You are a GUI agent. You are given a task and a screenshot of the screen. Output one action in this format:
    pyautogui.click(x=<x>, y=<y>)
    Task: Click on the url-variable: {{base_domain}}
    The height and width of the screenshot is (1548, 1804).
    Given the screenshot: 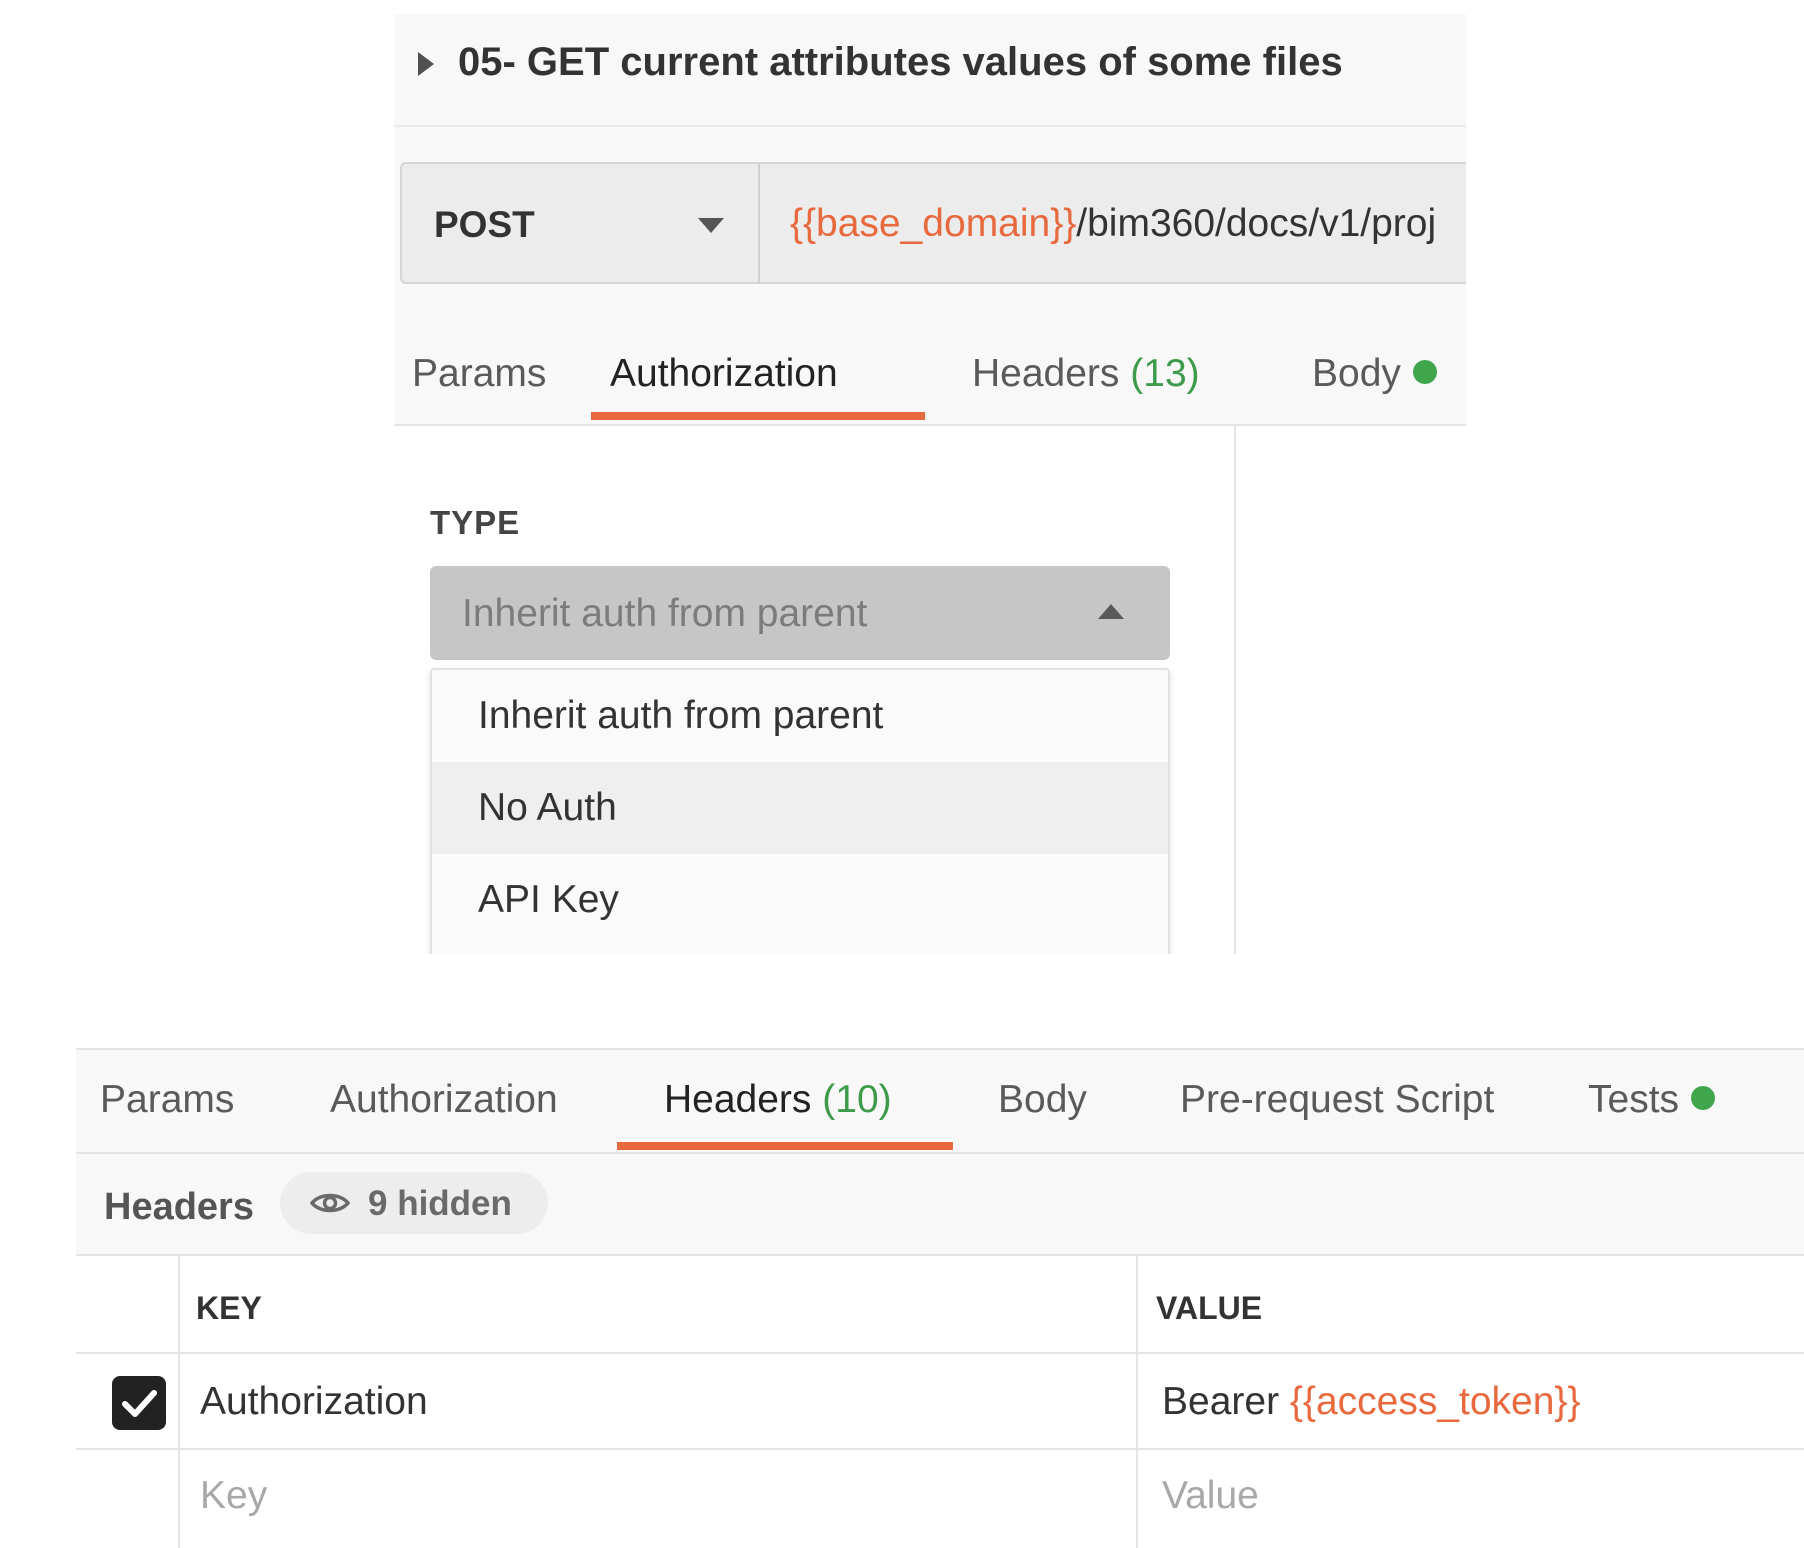 What is the action you would take?
    pyautogui.click(x=933, y=223)
    